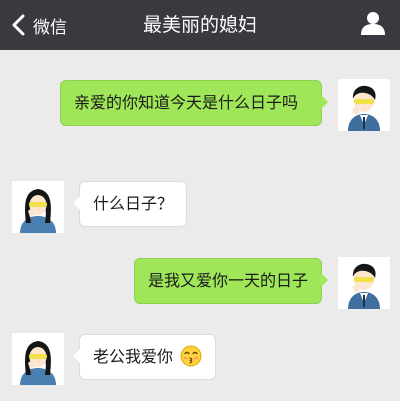 The width and height of the screenshot is (400, 401). I want to click on message-bubble-sent: 是我又爱你一天的日子, so click(231, 281).